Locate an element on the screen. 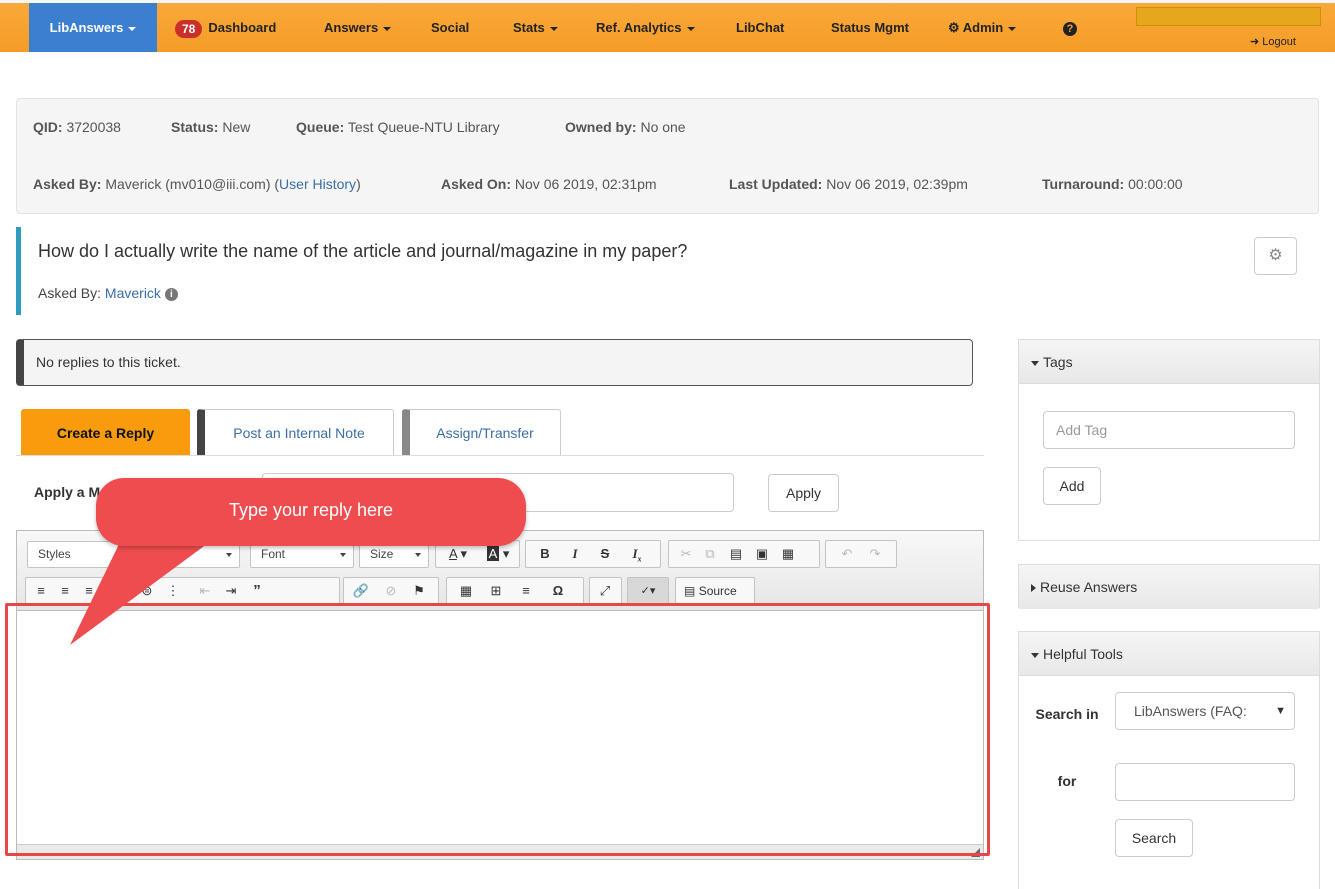  horizontal-line-icon: ≡ is located at coordinates (526, 591).